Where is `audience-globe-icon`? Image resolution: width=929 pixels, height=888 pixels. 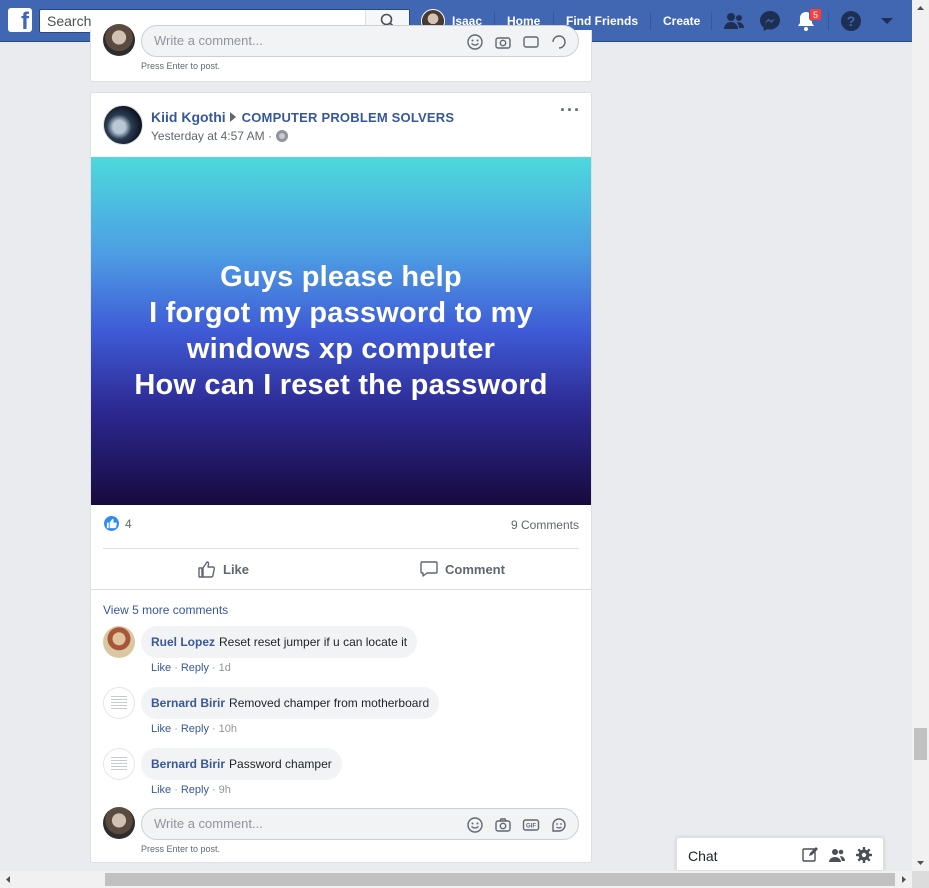 audience-globe-icon is located at coordinates (281, 136).